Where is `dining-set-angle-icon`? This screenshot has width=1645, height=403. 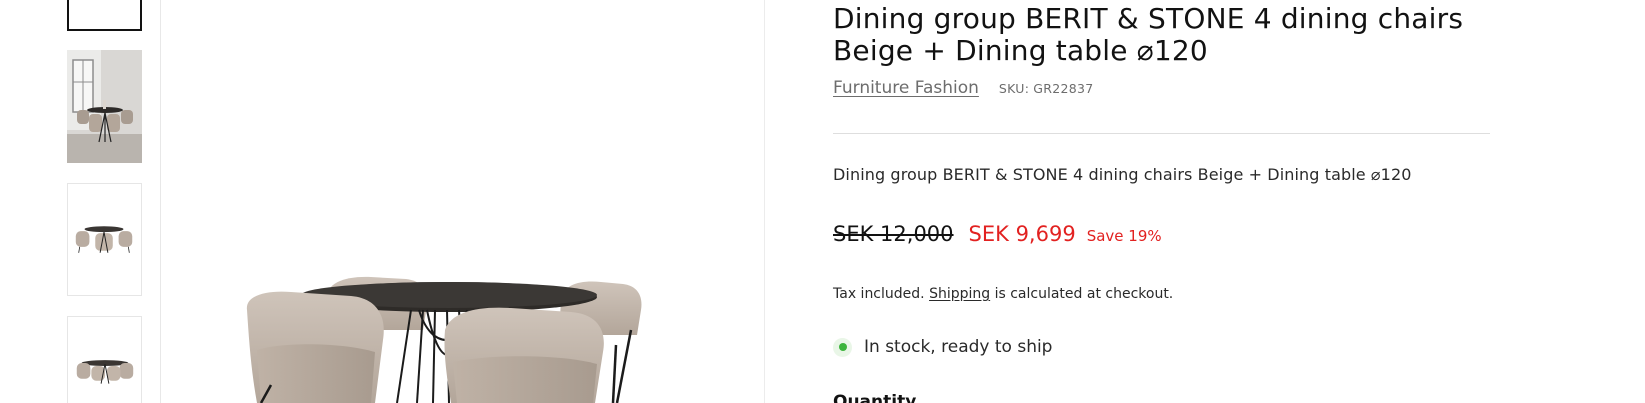 dining-set-angle-icon is located at coordinates (104, 360).